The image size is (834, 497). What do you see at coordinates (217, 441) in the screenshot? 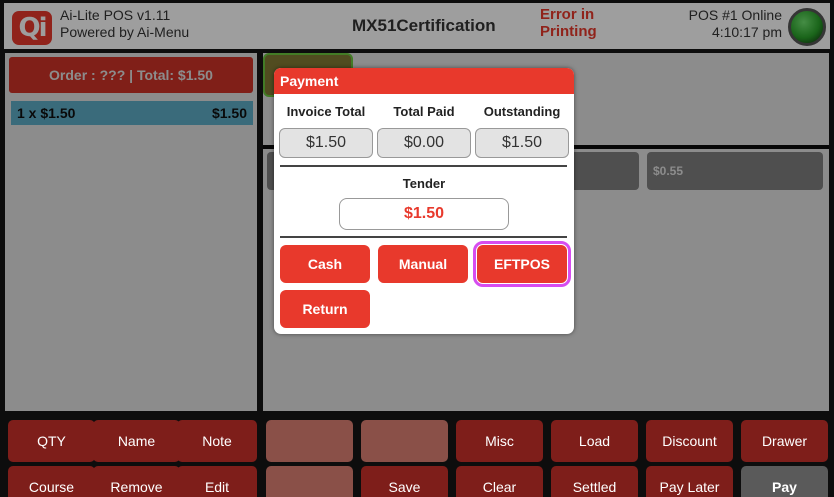
I see `note-button: Note` at bounding box center [217, 441].